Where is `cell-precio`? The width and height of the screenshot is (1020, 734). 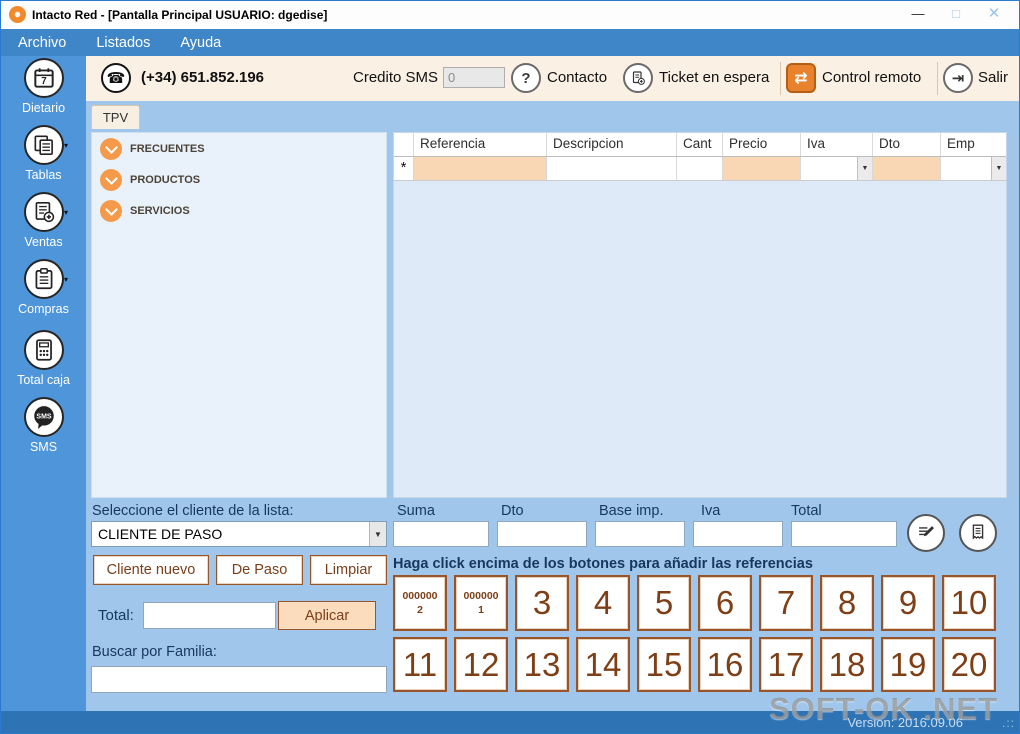 cell-precio is located at coordinates (762, 168).